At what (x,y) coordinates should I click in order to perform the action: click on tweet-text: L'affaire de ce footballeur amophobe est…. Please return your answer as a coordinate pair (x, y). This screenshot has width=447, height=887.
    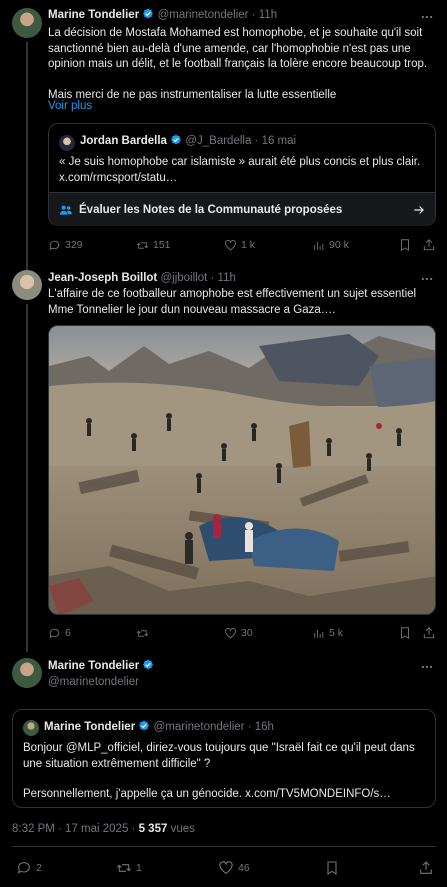
    Looking at the image, I should click on (243, 302).